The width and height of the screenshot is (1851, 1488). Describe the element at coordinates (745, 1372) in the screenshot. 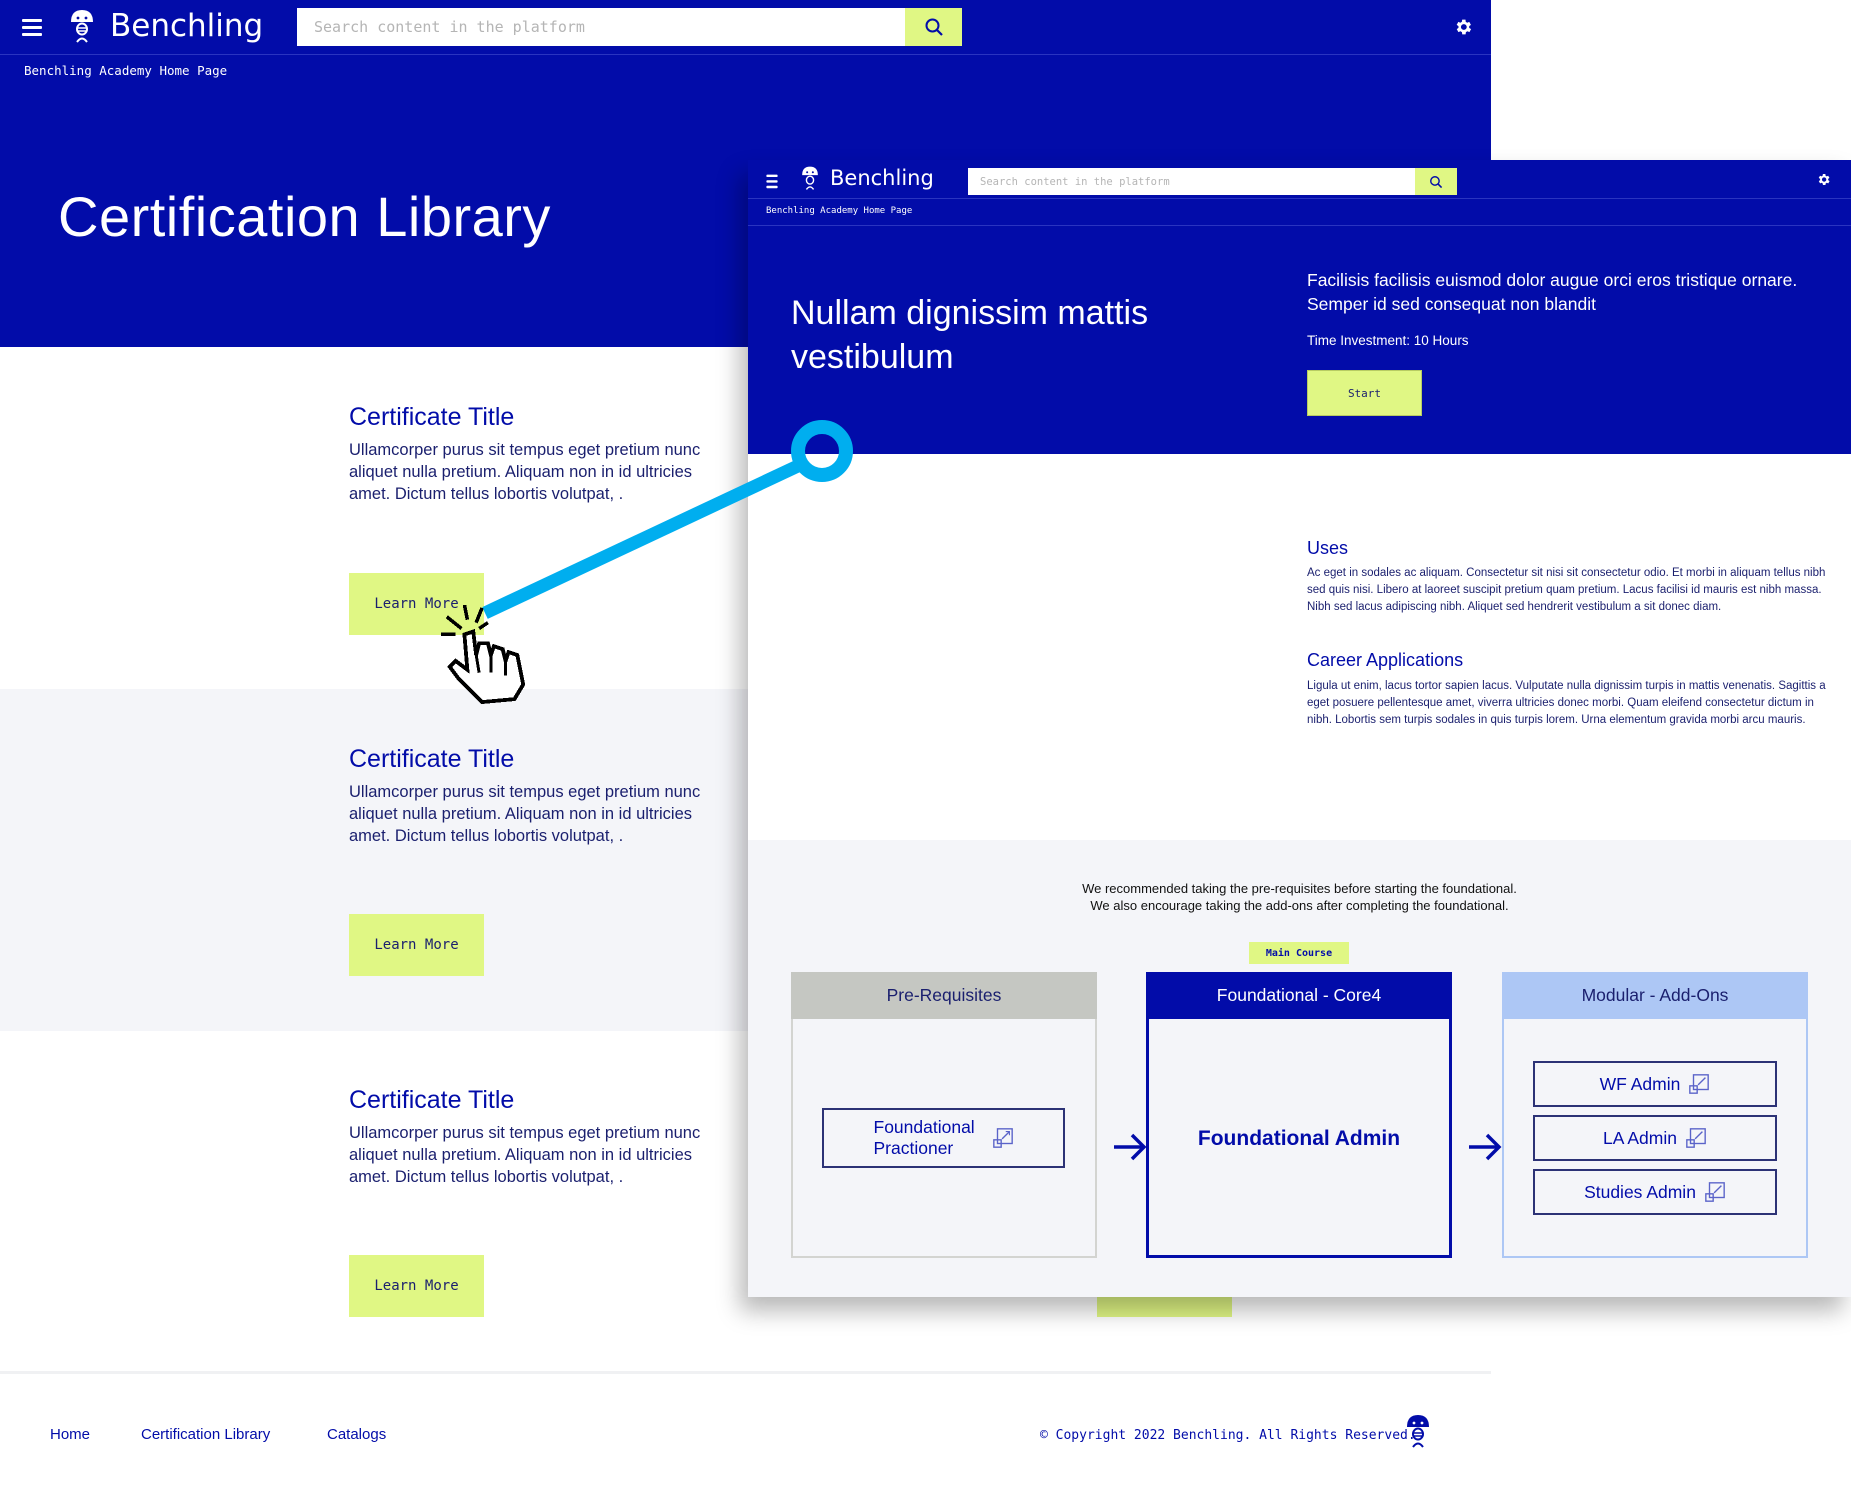

I see `footer-divider` at that location.